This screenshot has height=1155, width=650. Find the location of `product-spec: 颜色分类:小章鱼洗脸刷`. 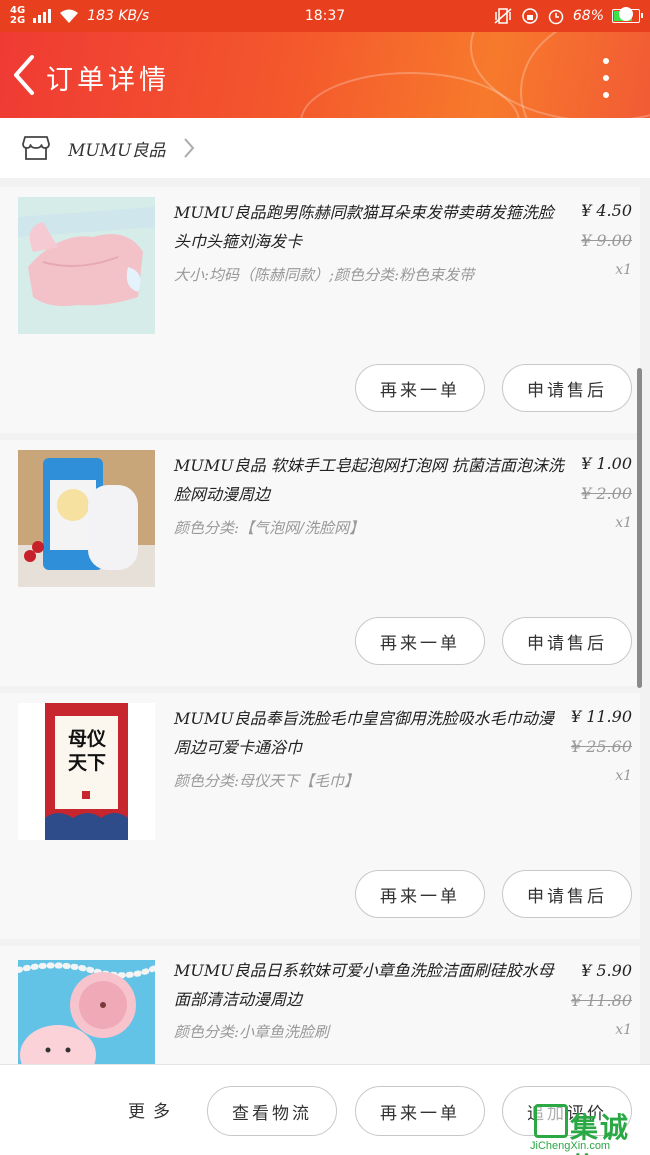

product-spec: 颜色分类:小章鱼洗脸刷 is located at coordinates (252, 1032).